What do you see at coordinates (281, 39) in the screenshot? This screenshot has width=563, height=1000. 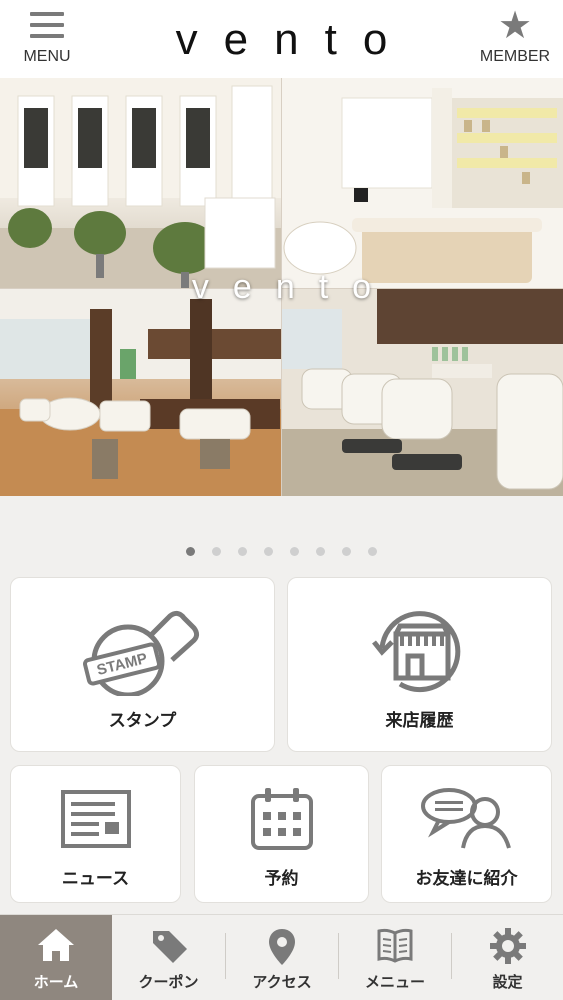 I see `app-header: MENU vento ★ MEMBER` at bounding box center [281, 39].